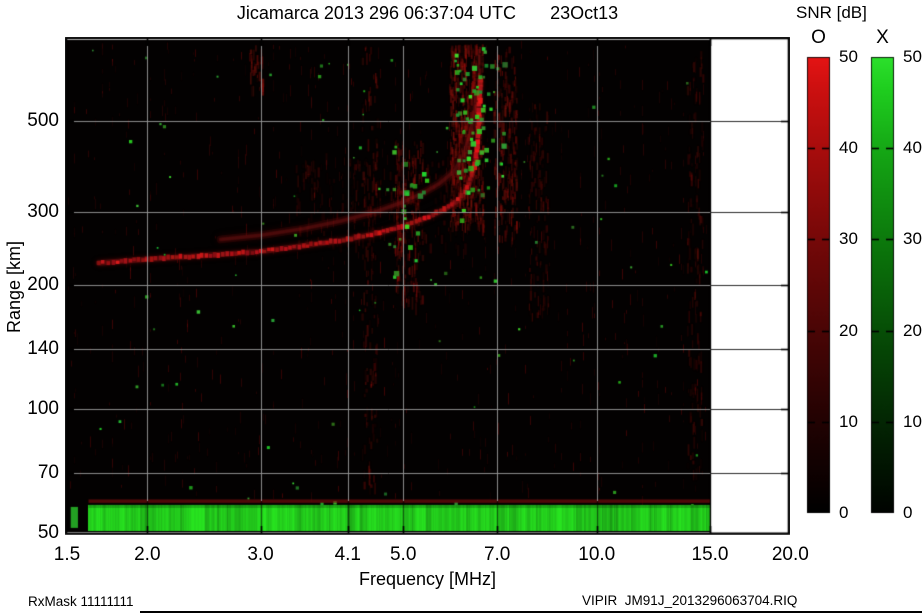 The image size is (922, 614). What do you see at coordinates (48, 532) in the screenshot?
I see `y-tick-label: 50` at bounding box center [48, 532].